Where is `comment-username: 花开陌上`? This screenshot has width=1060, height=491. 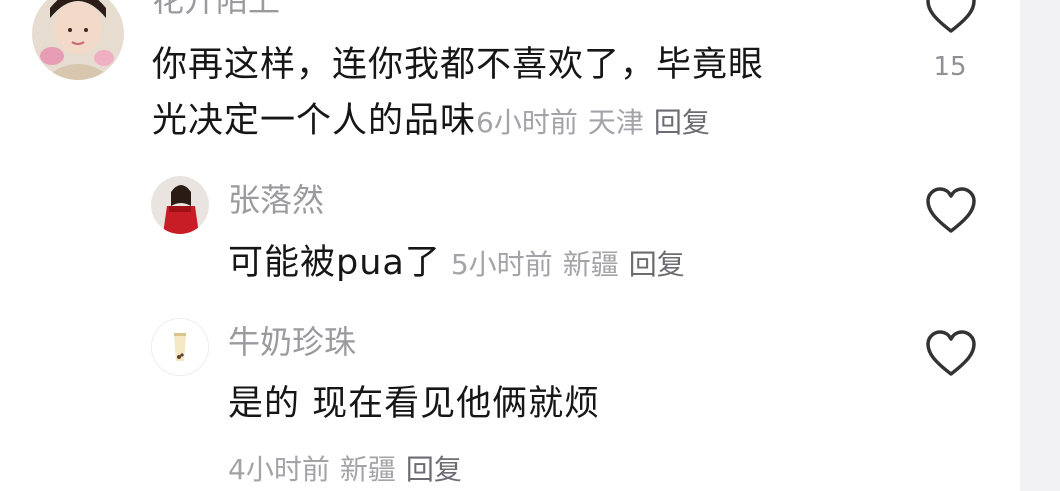 comment-username: 花开陌上 is located at coordinates (216, 8).